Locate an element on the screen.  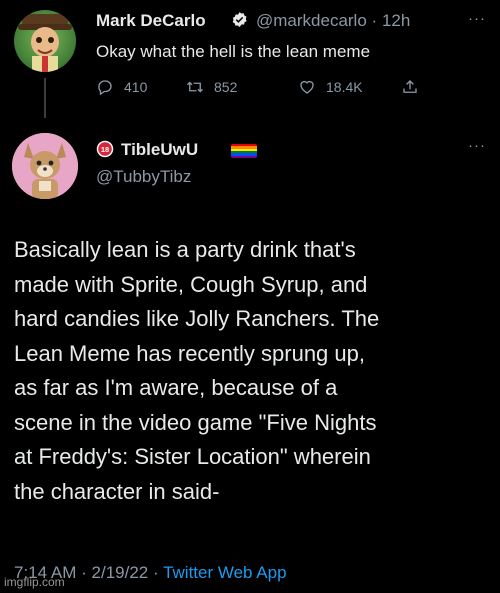
tweet-text: Okay what the hell is the lean meme is located at coordinates (233, 51).